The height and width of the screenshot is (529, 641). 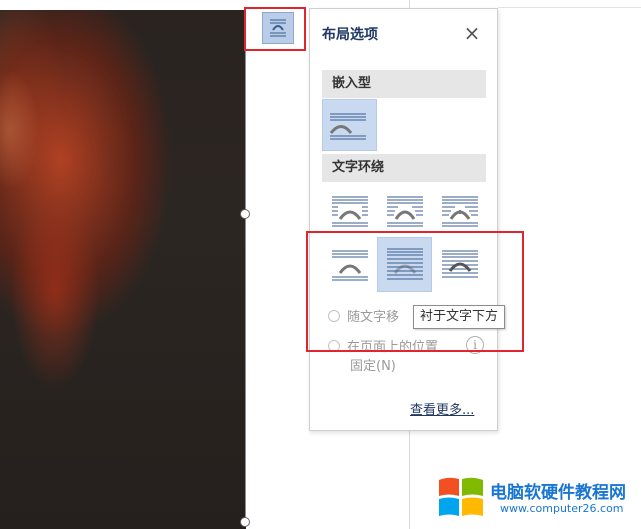 I want to click on radio-move-with-text: 随文字移, so click(x=363, y=315).